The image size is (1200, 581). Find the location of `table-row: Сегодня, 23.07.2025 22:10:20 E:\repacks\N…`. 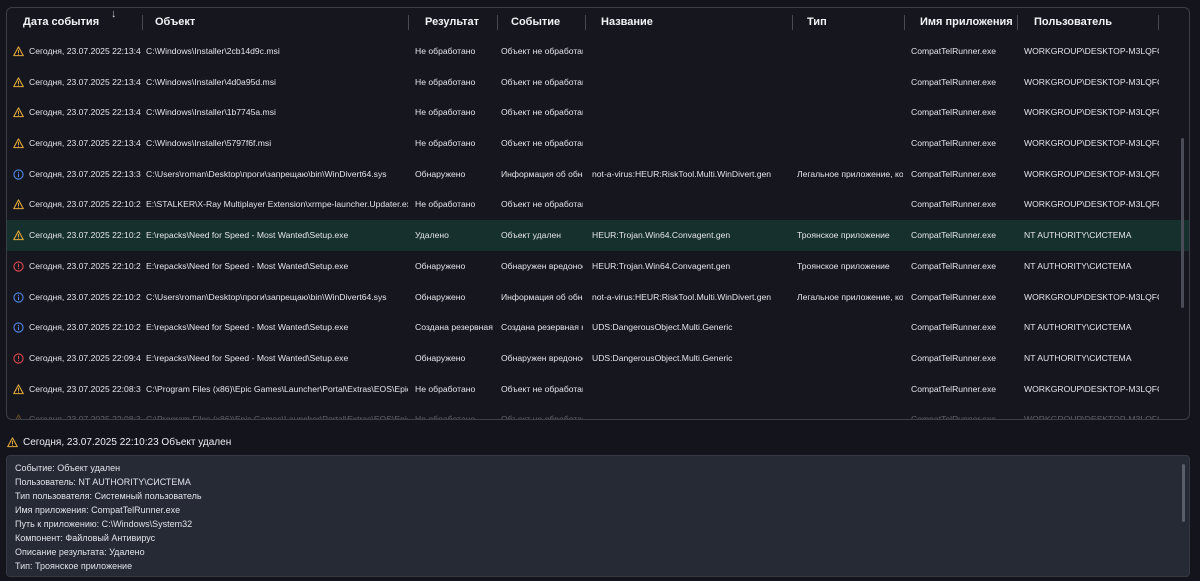

table-row: Сегодня, 23.07.2025 22:10:20 E:\repacks\N… is located at coordinates (598, 327).